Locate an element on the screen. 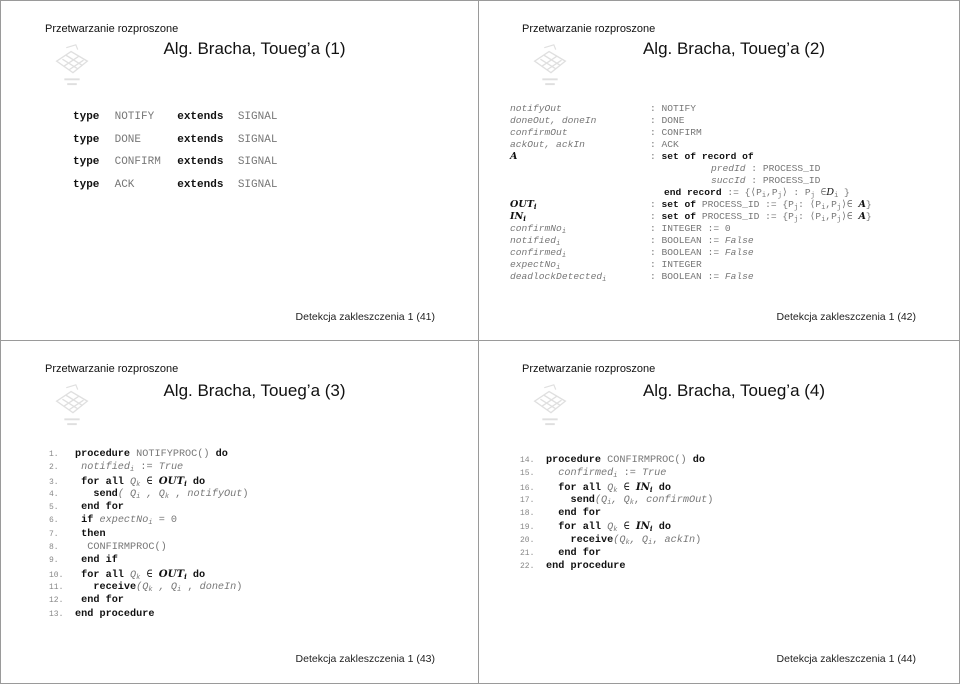 This screenshot has width=960, height=684. expr: : ⟨P is located at coordinates (810, 216).